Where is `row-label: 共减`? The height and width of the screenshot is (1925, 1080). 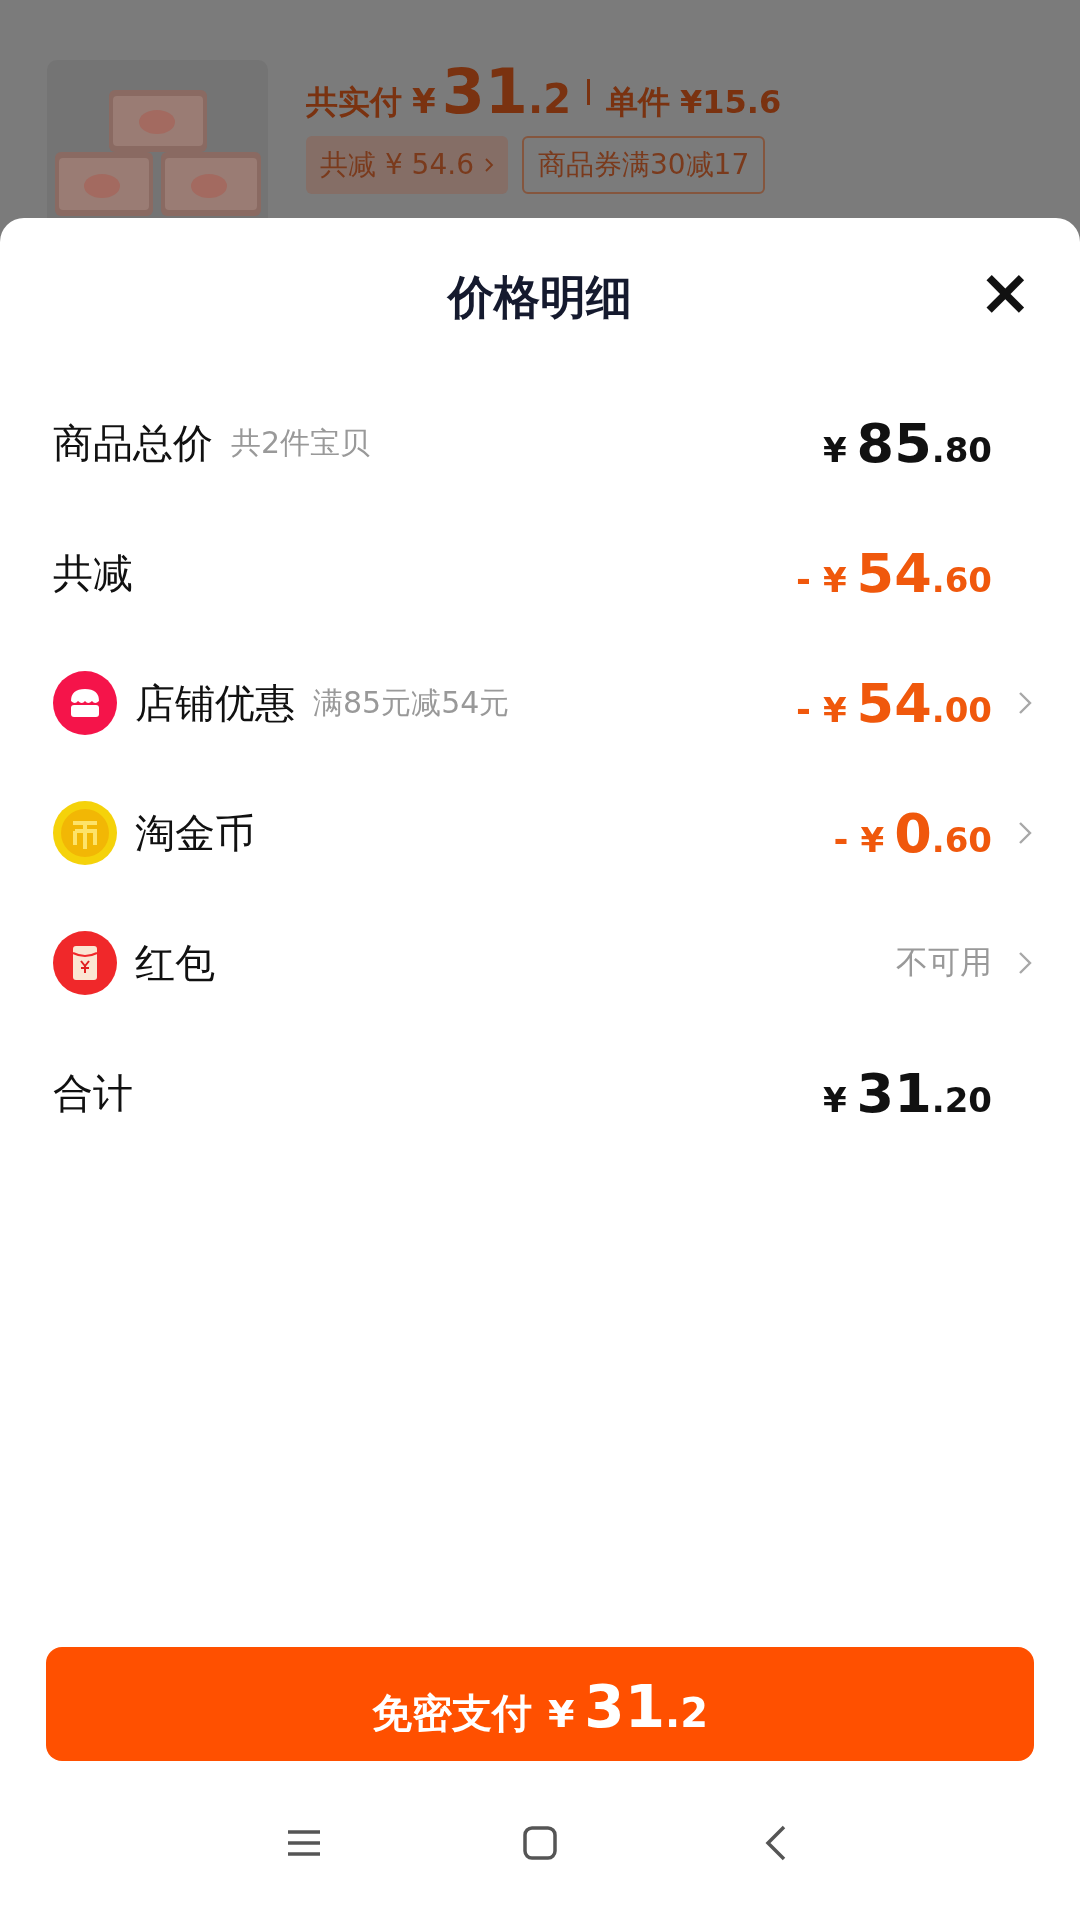
row-label: 共减 is located at coordinates (93, 573).